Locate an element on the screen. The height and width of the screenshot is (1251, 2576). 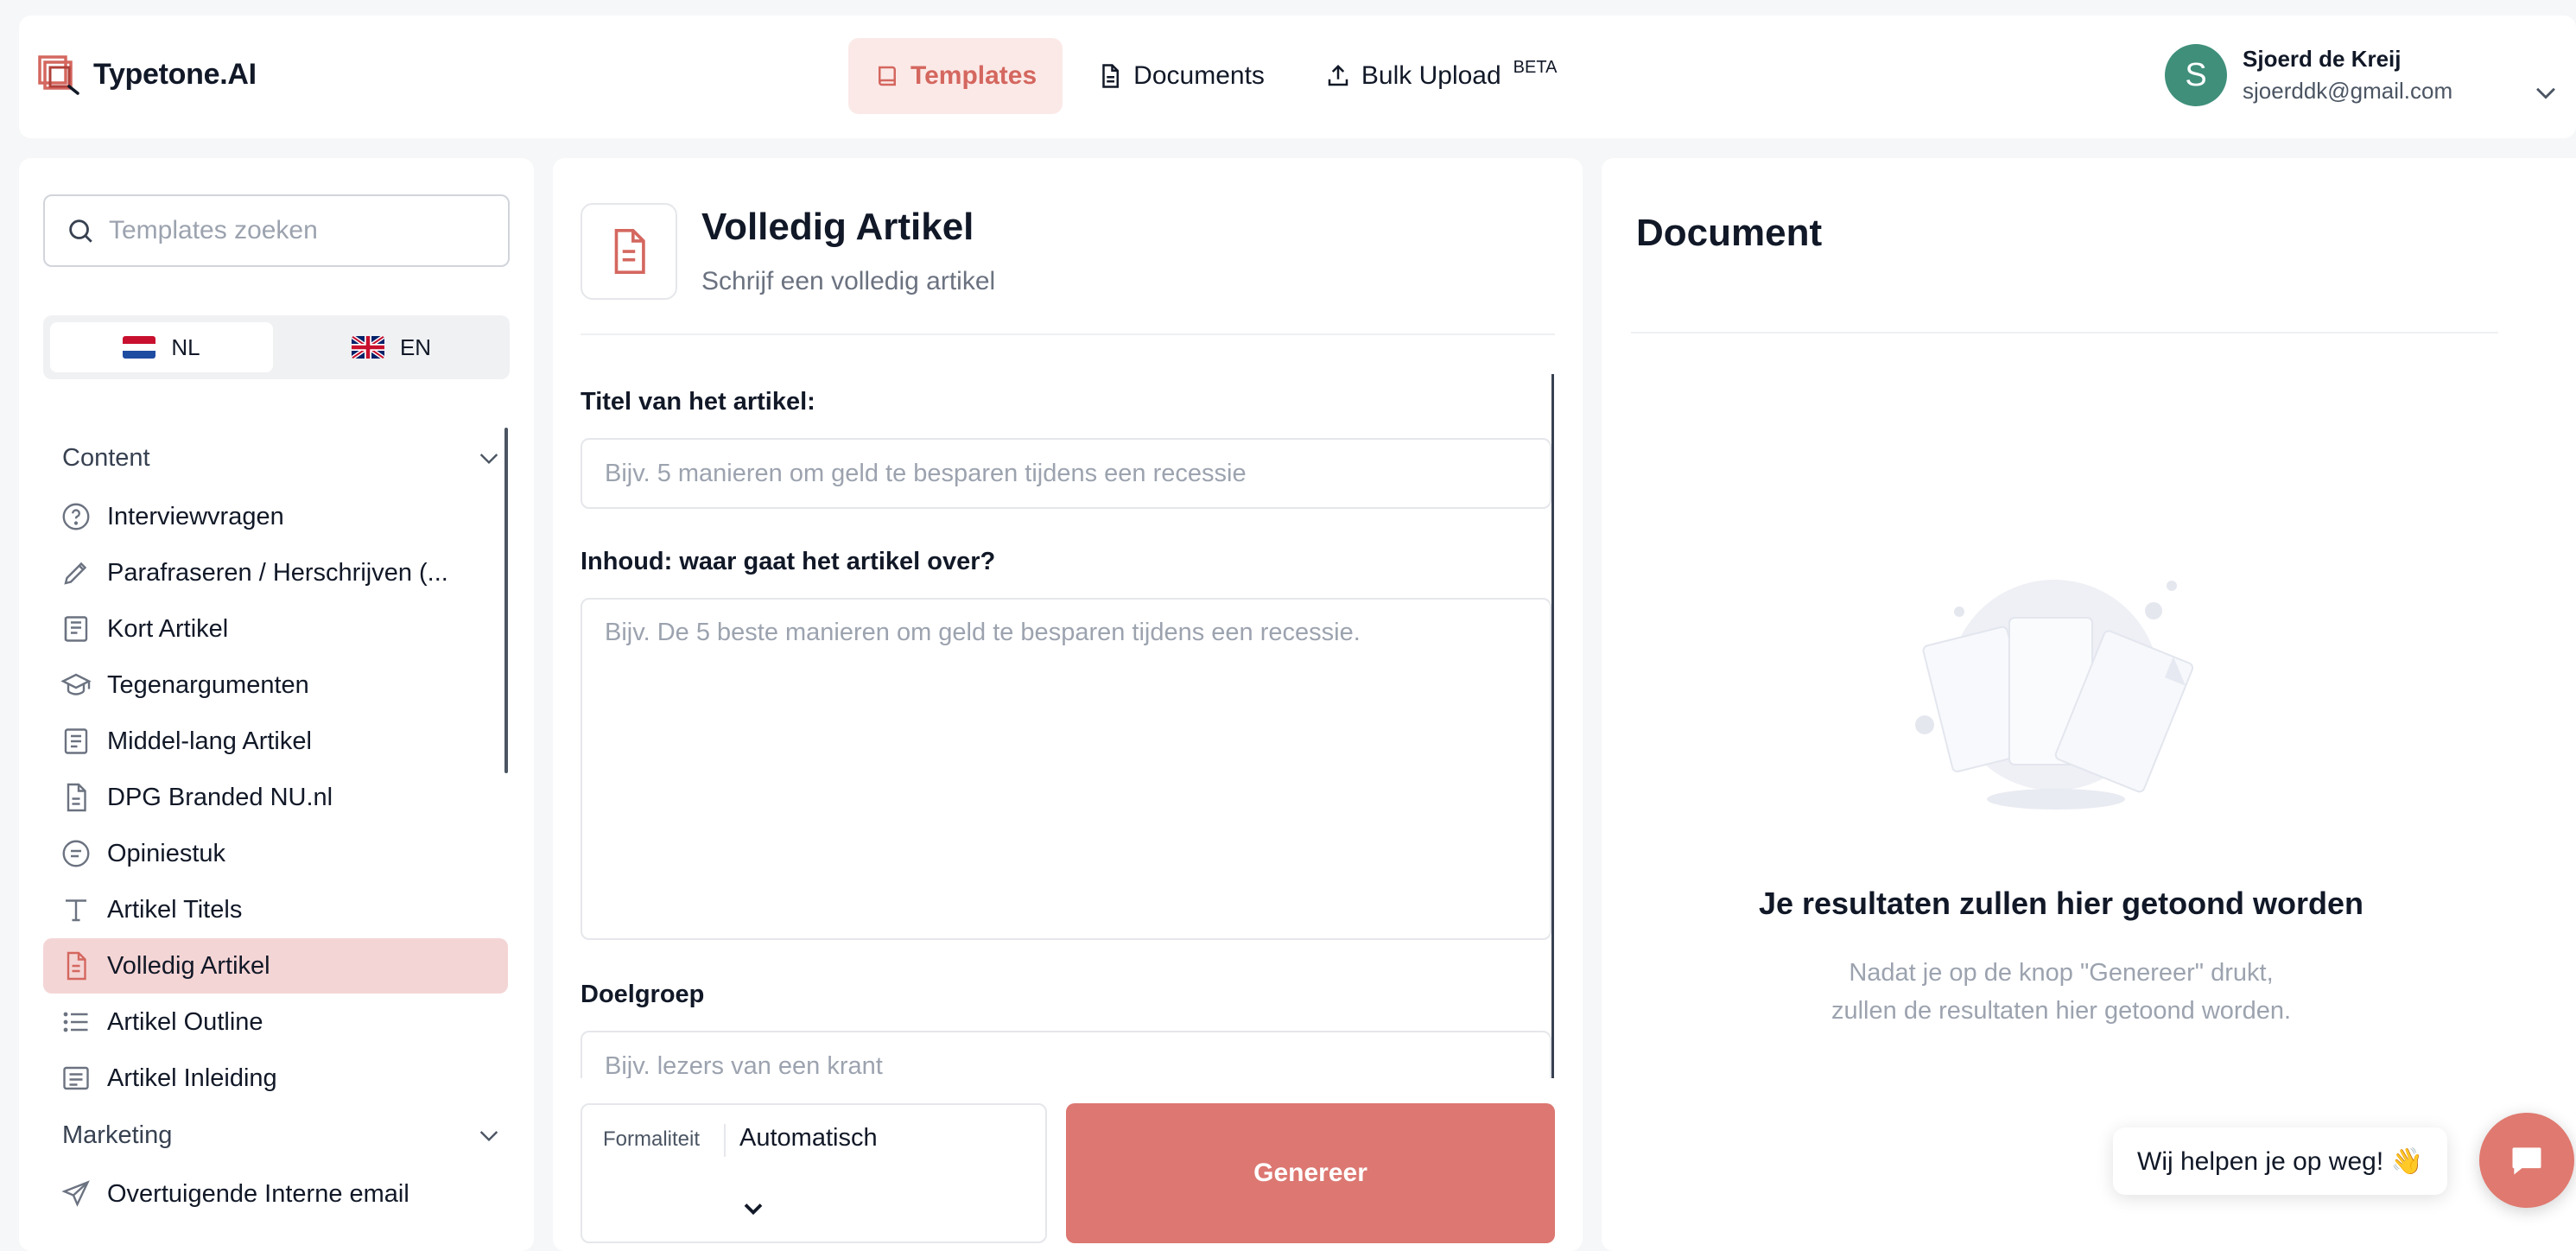
sidebar-item-label: Opiniestuk is located at coordinates (166, 853).